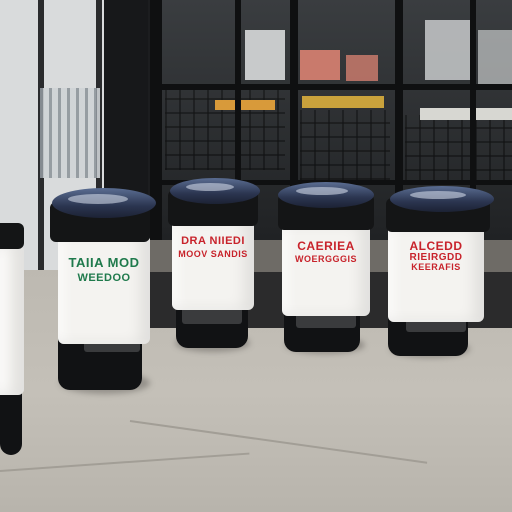  I want to click on bin-label-line: TAIIA MOD, so click(104, 262).